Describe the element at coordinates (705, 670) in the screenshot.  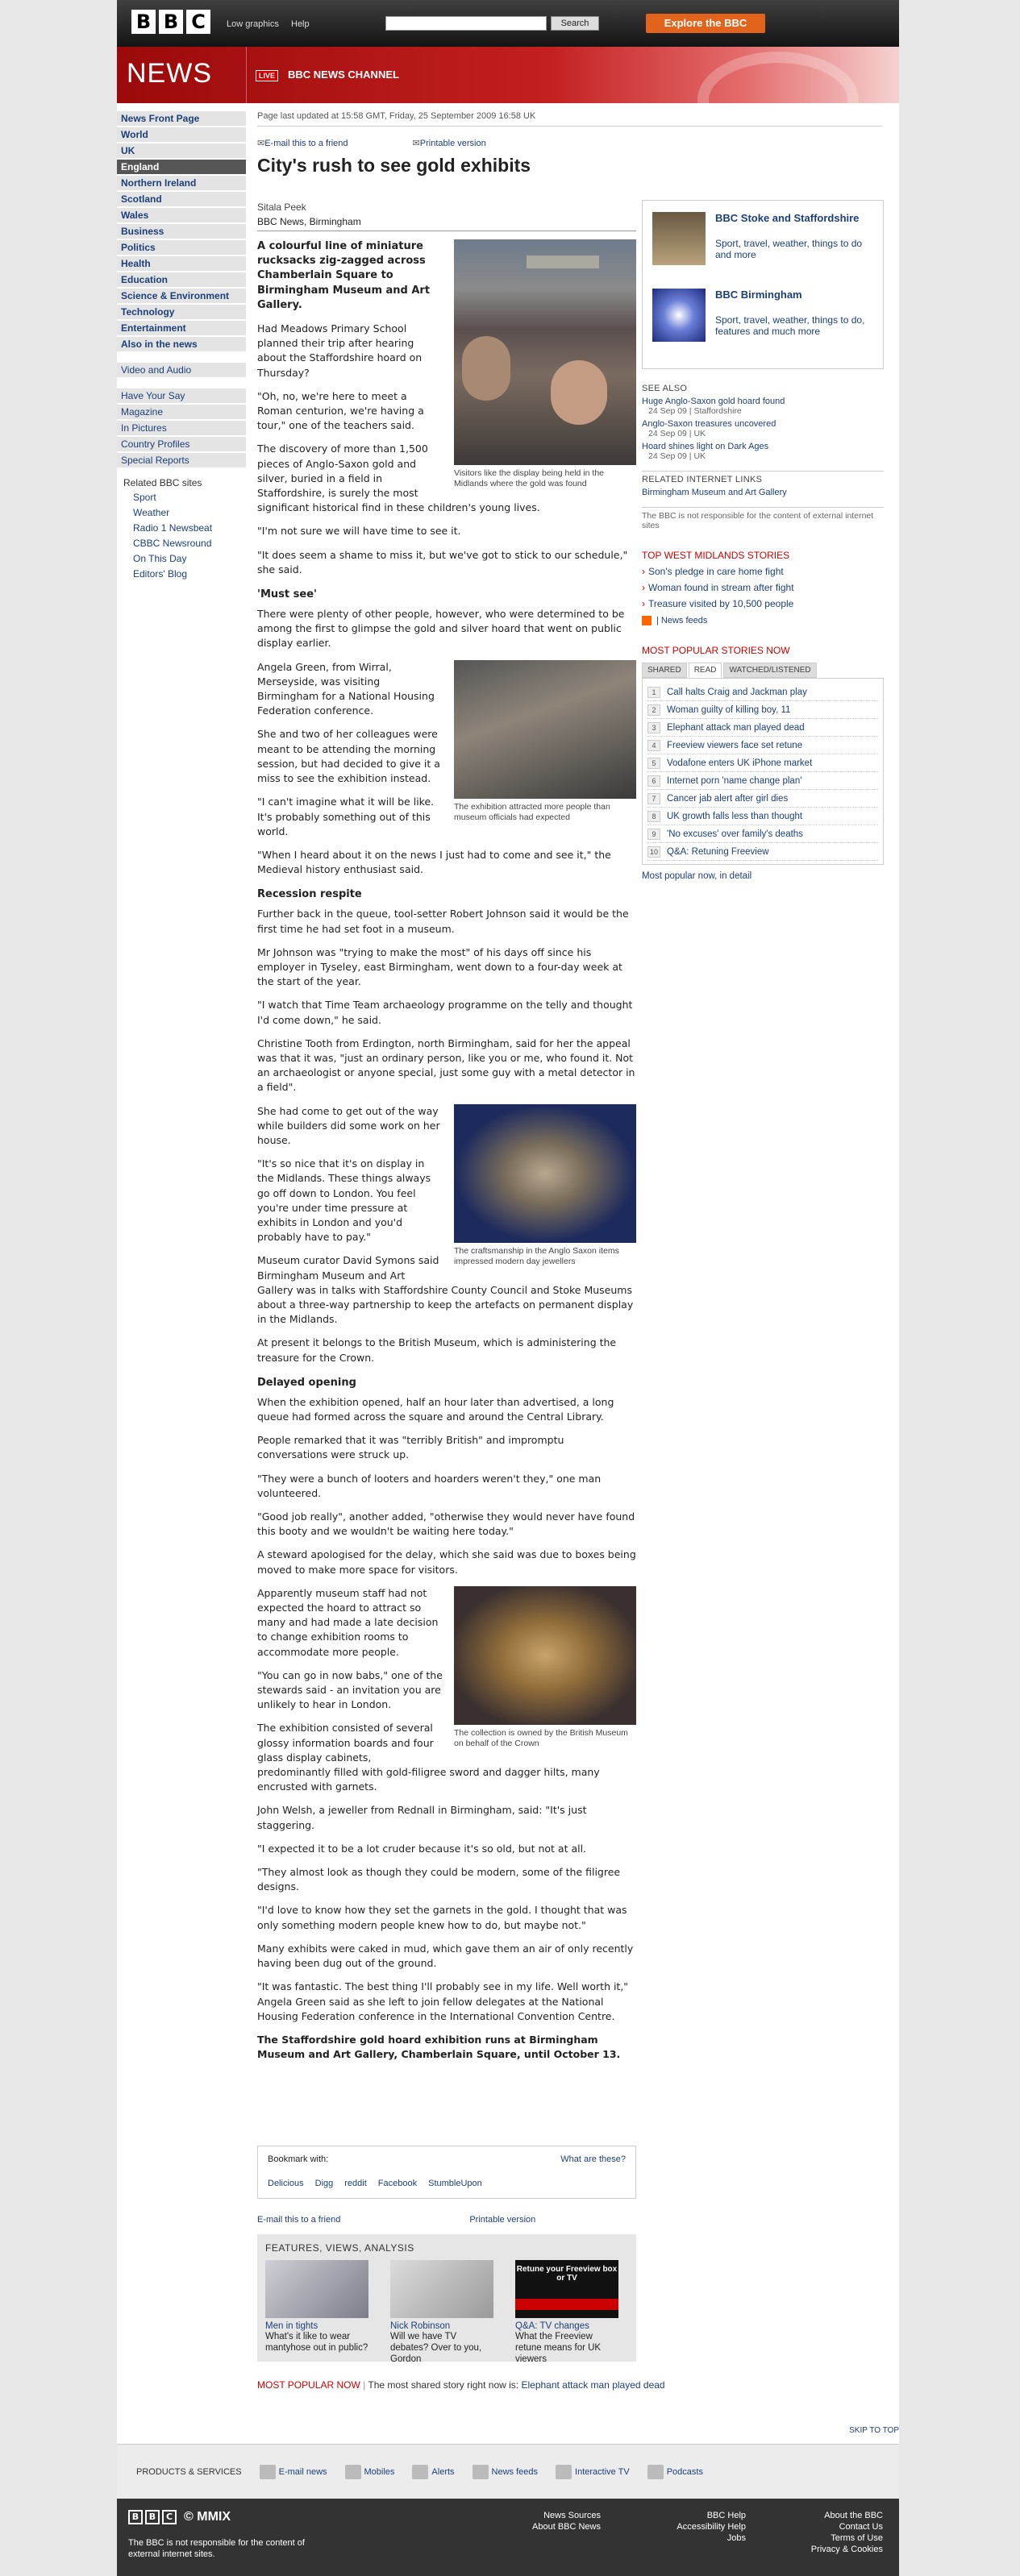
I see `tab-read: READ` at that location.